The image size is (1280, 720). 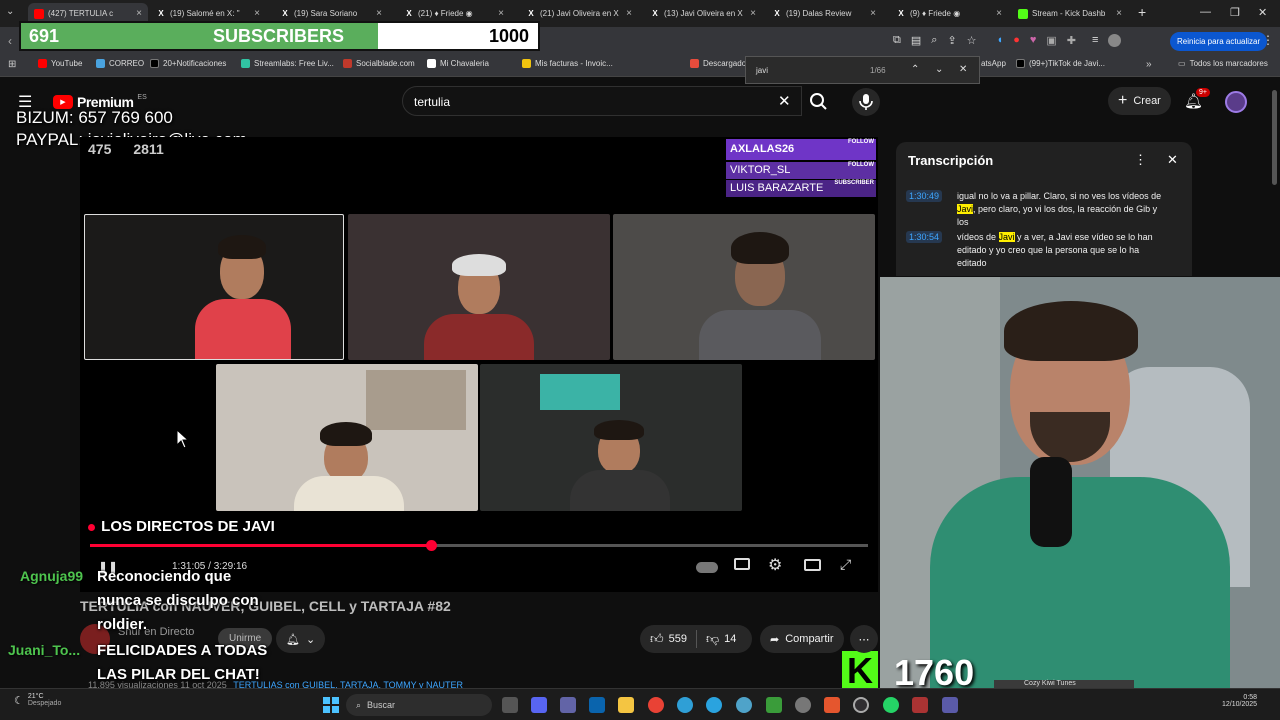 What do you see at coordinates (39, 13) in the screenshot?
I see `tab-favicon-icon` at bounding box center [39, 13].